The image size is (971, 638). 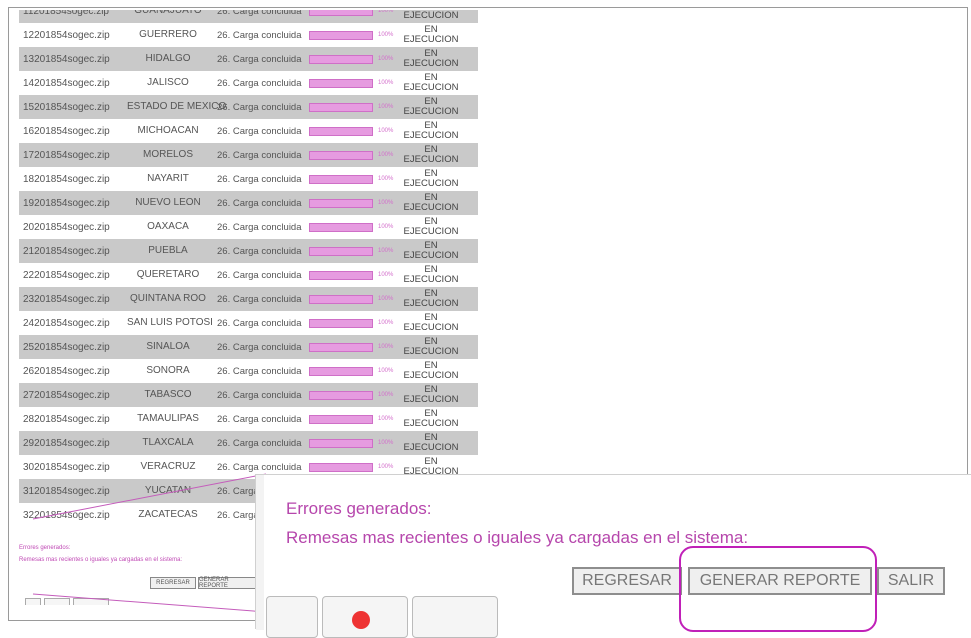 I want to click on salir-button: SALIR, so click(x=911, y=581).